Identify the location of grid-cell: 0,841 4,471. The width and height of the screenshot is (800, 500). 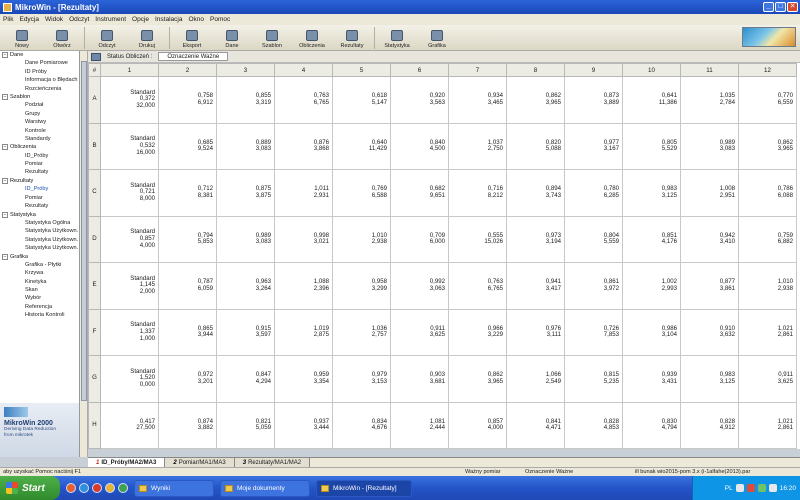
(535, 425).